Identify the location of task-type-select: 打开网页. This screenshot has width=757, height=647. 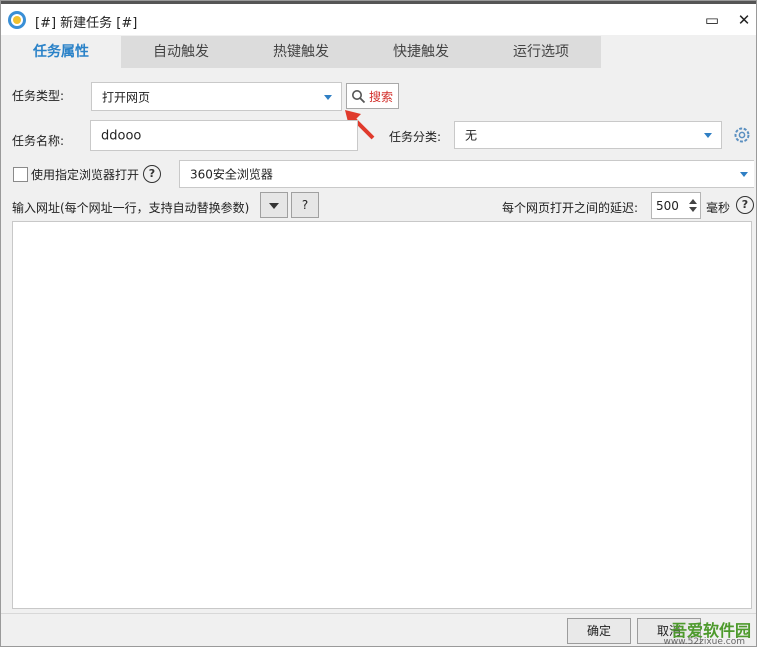
(216, 96).